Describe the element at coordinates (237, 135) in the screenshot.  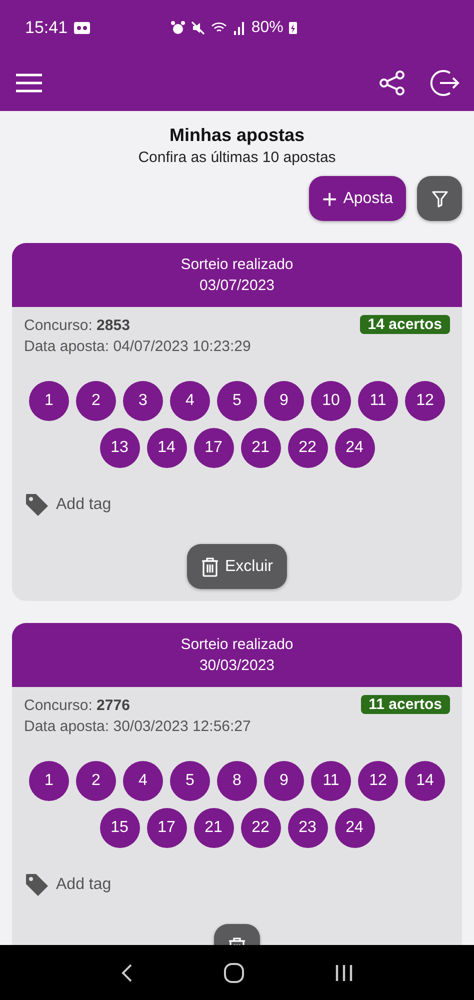
I see `page-title: Minhas apostas` at that location.